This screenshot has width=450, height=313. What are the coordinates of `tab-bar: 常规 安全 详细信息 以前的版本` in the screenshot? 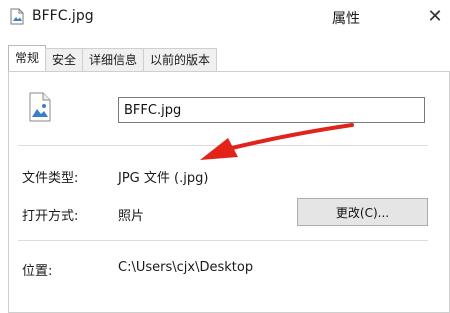 It's located at (113, 58).